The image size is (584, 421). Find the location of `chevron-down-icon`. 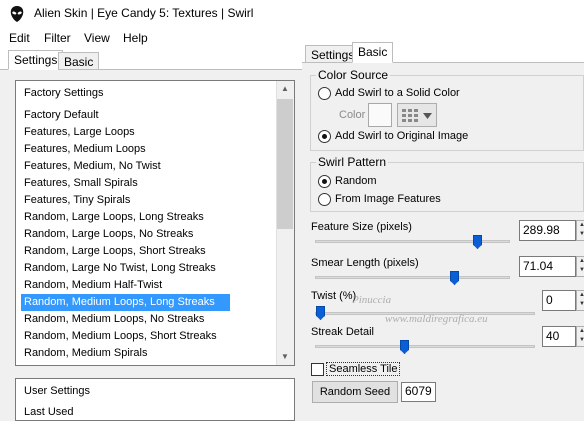

chevron-down-icon is located at coordinates (427, 116).